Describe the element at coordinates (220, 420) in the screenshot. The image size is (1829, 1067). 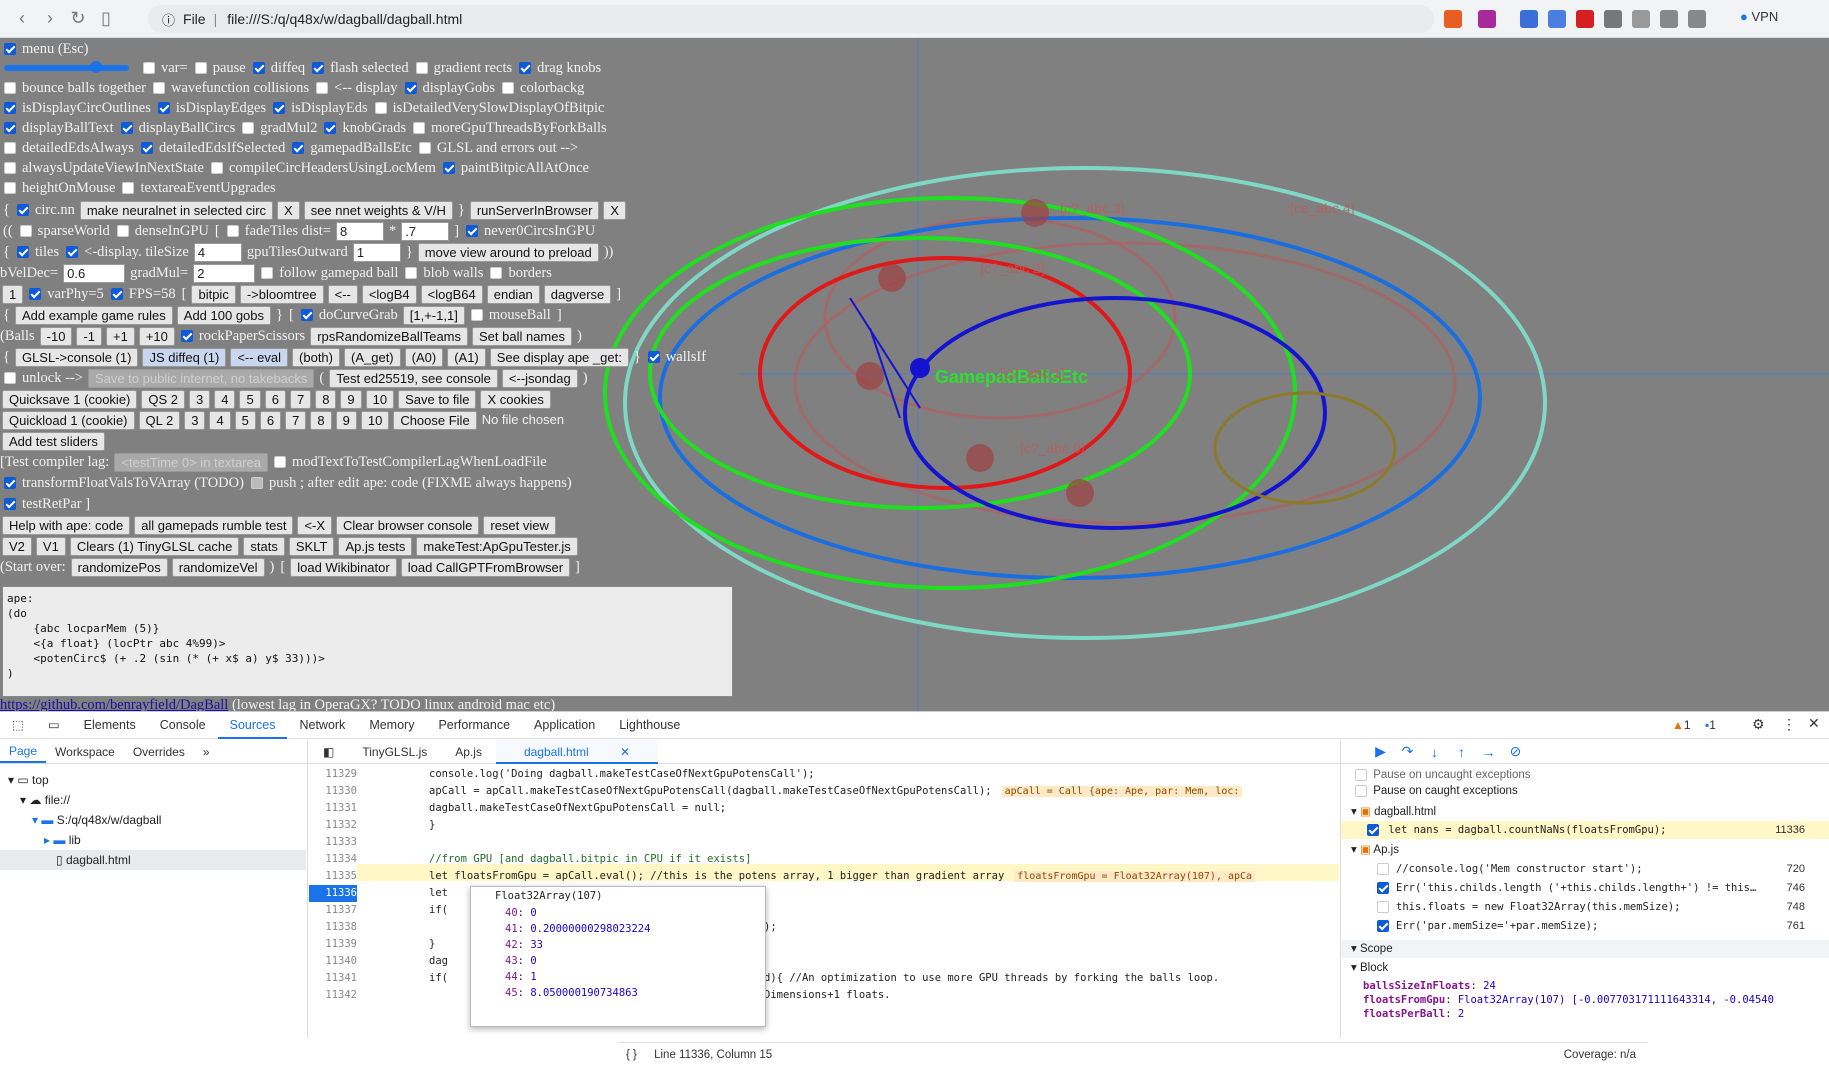
I see `ql-4-button: 4` at that location.